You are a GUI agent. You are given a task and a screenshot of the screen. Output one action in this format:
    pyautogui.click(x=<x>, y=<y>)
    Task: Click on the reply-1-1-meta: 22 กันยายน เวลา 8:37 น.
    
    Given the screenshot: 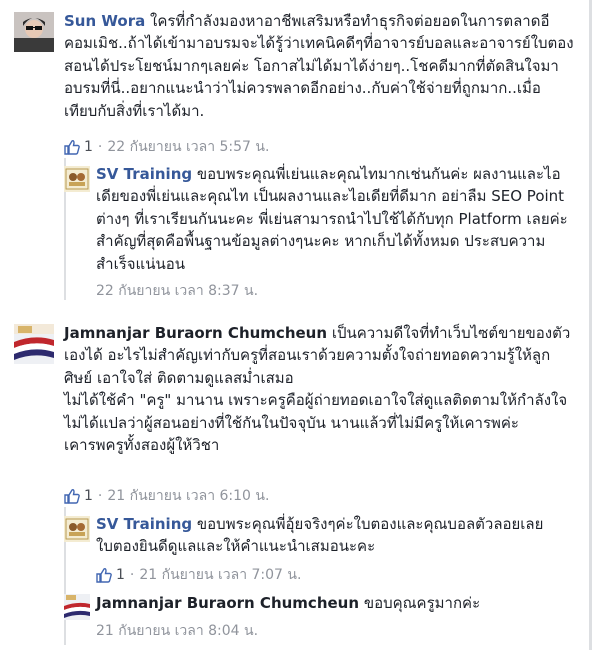 What is the action you would take?
    pyautogui.click(x=177, y=291)
    